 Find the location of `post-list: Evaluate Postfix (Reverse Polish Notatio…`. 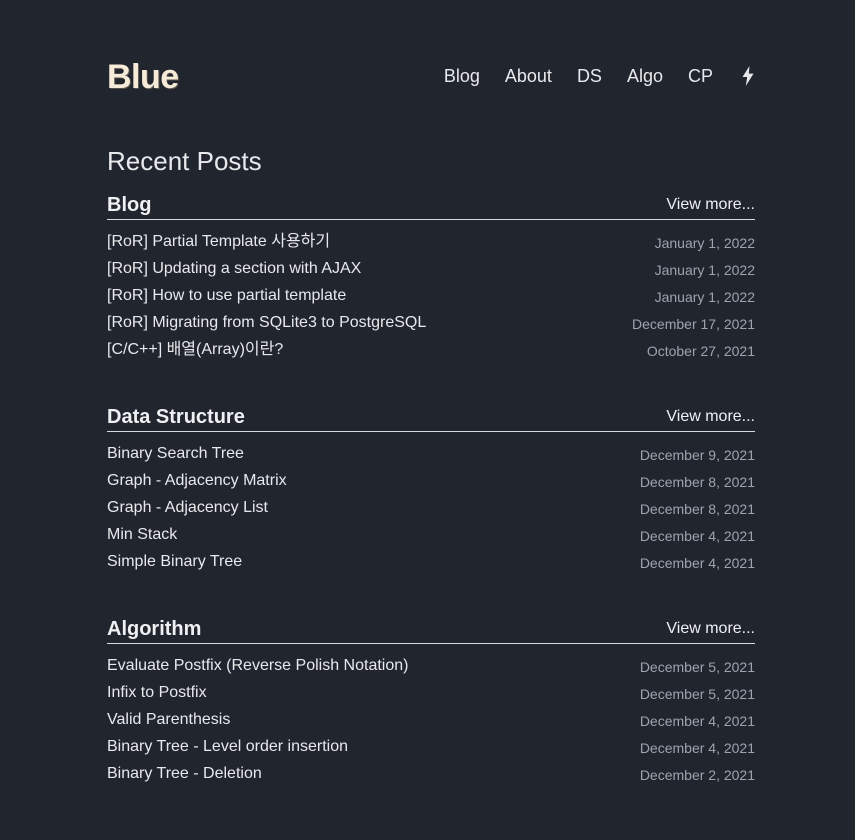

post-list: Evaluate Postfix (Reverse Polish Notatio… is located at coordinates (431, 720).